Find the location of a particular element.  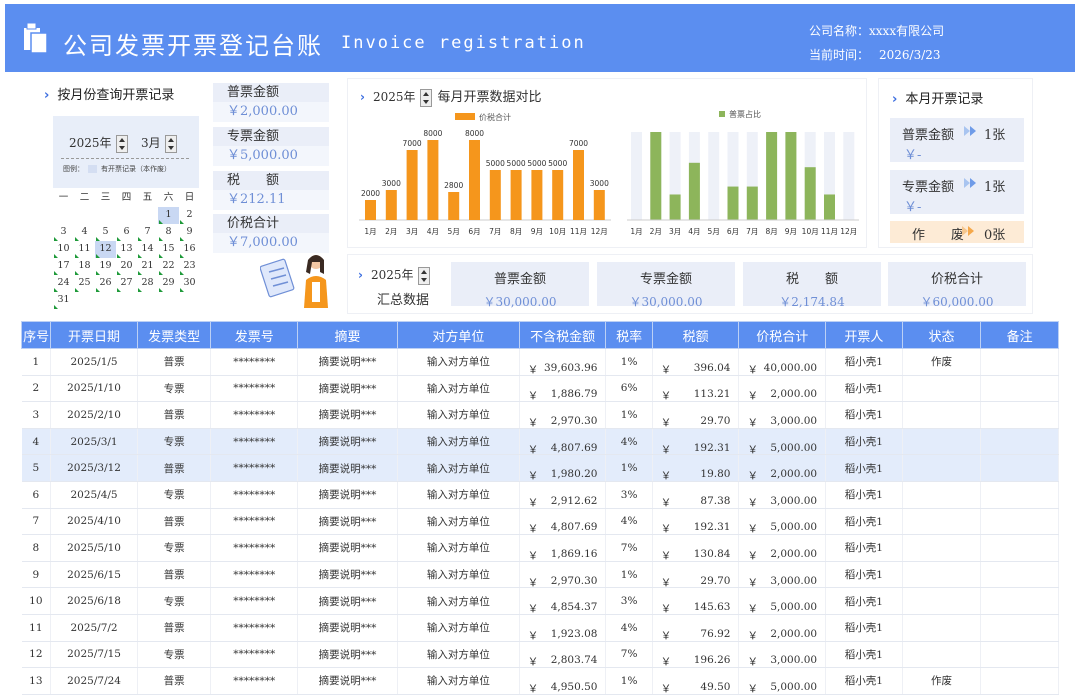

column-header: 税额 is located at coordinates (695, 335).